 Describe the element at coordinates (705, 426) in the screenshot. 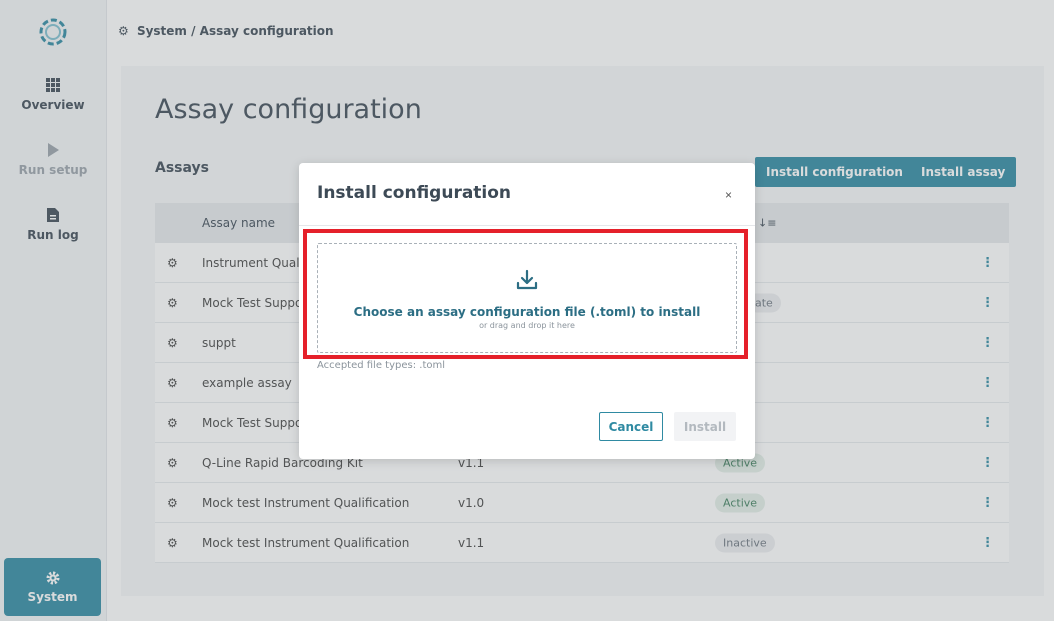

I see `install-button: Install` at that location.